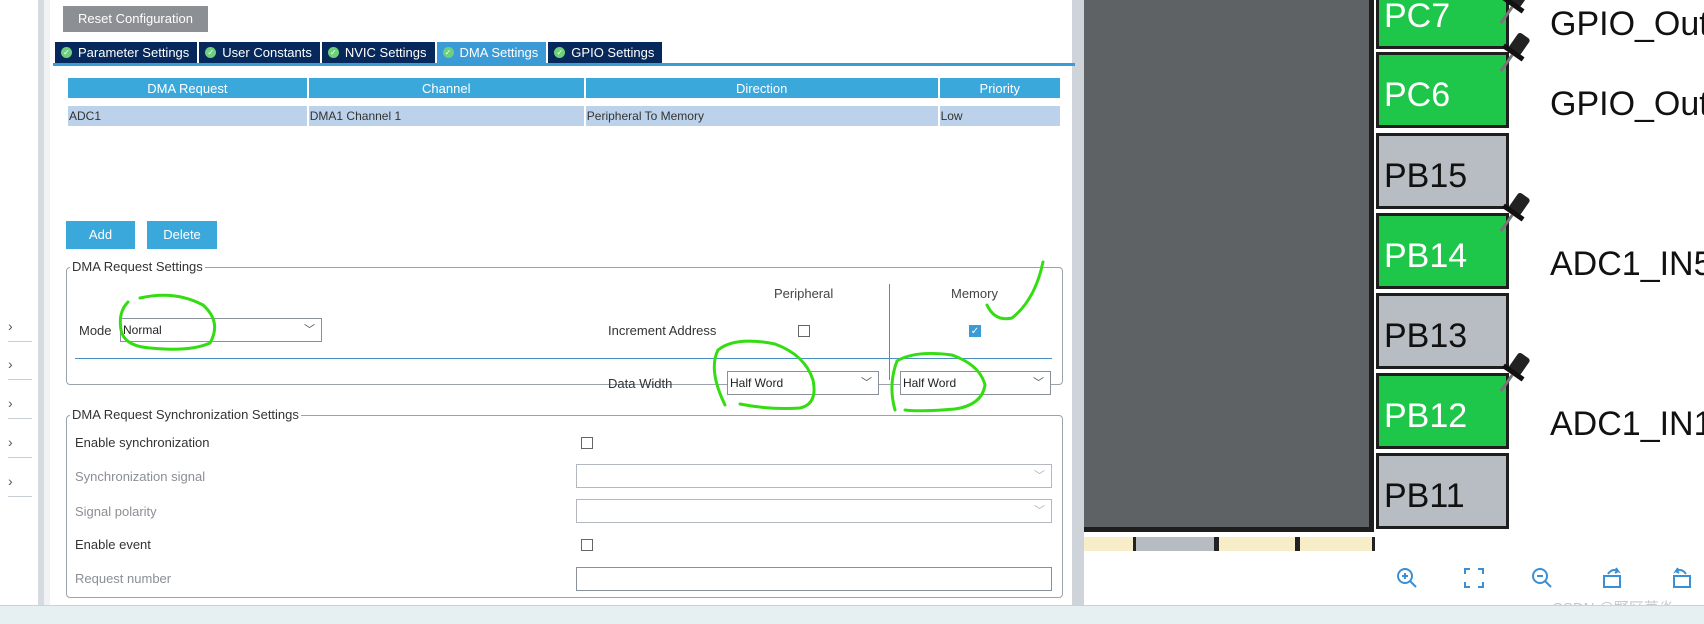 The width and height of the screenshot is (1704, 624). I want to click on table-cell: DMA1 Channel 1, so click(446, 116).